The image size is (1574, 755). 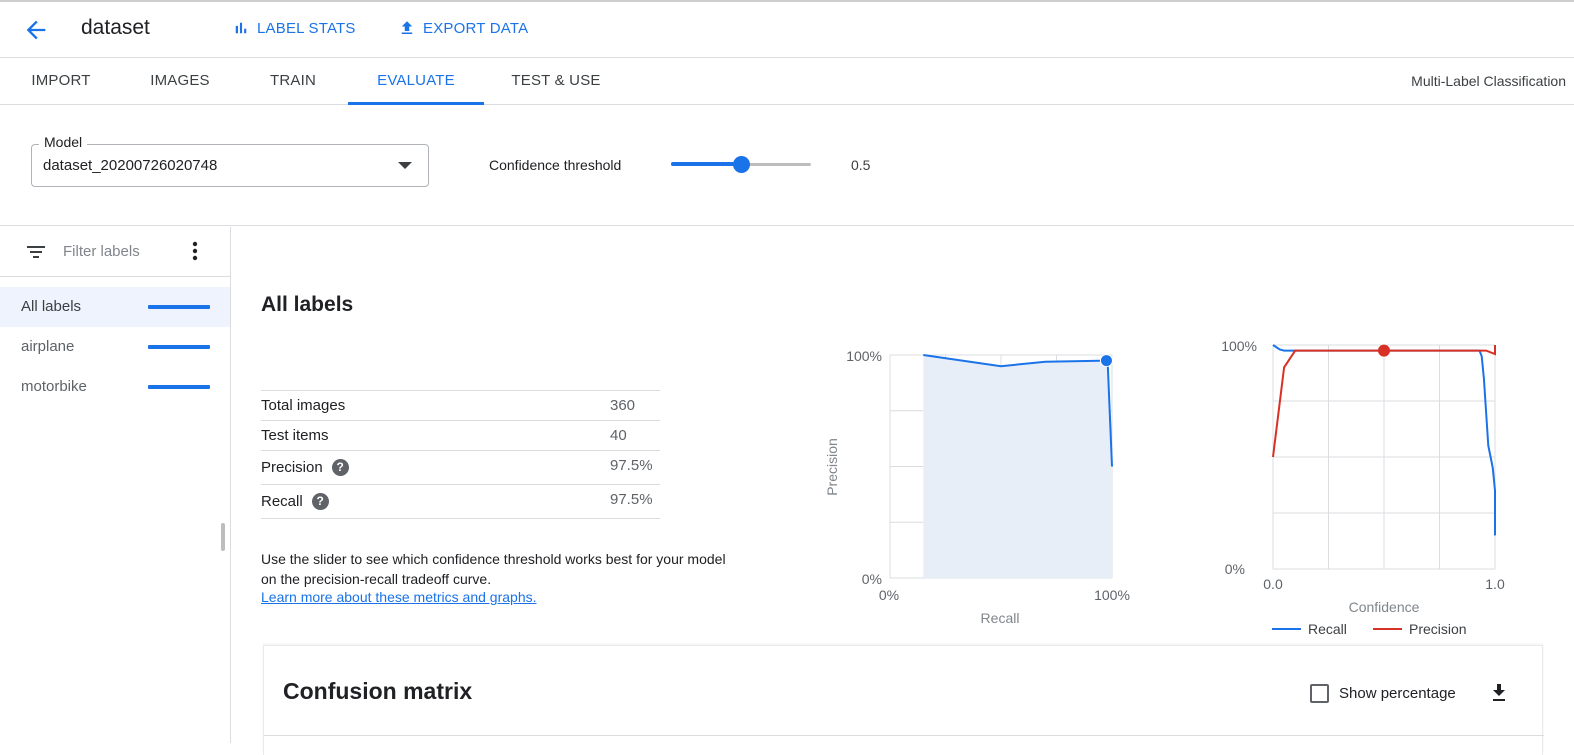 I want to click on tab-test-and-use: TEST & USE, so click(x=556, y=81).